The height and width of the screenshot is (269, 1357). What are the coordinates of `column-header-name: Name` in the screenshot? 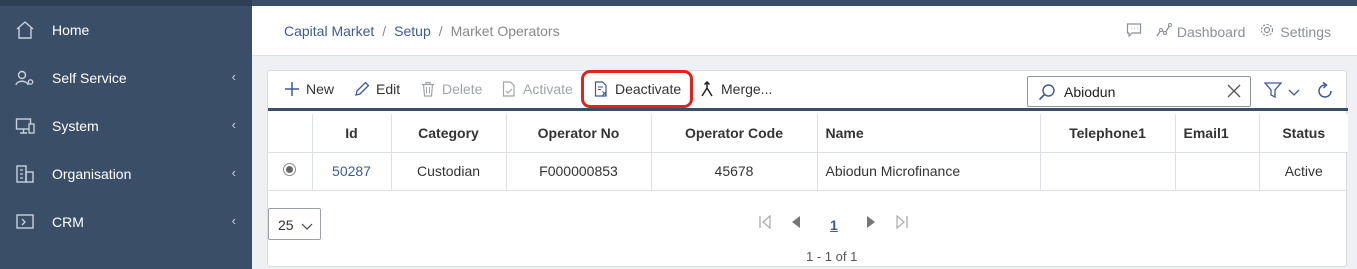 It's located at (929, 133).